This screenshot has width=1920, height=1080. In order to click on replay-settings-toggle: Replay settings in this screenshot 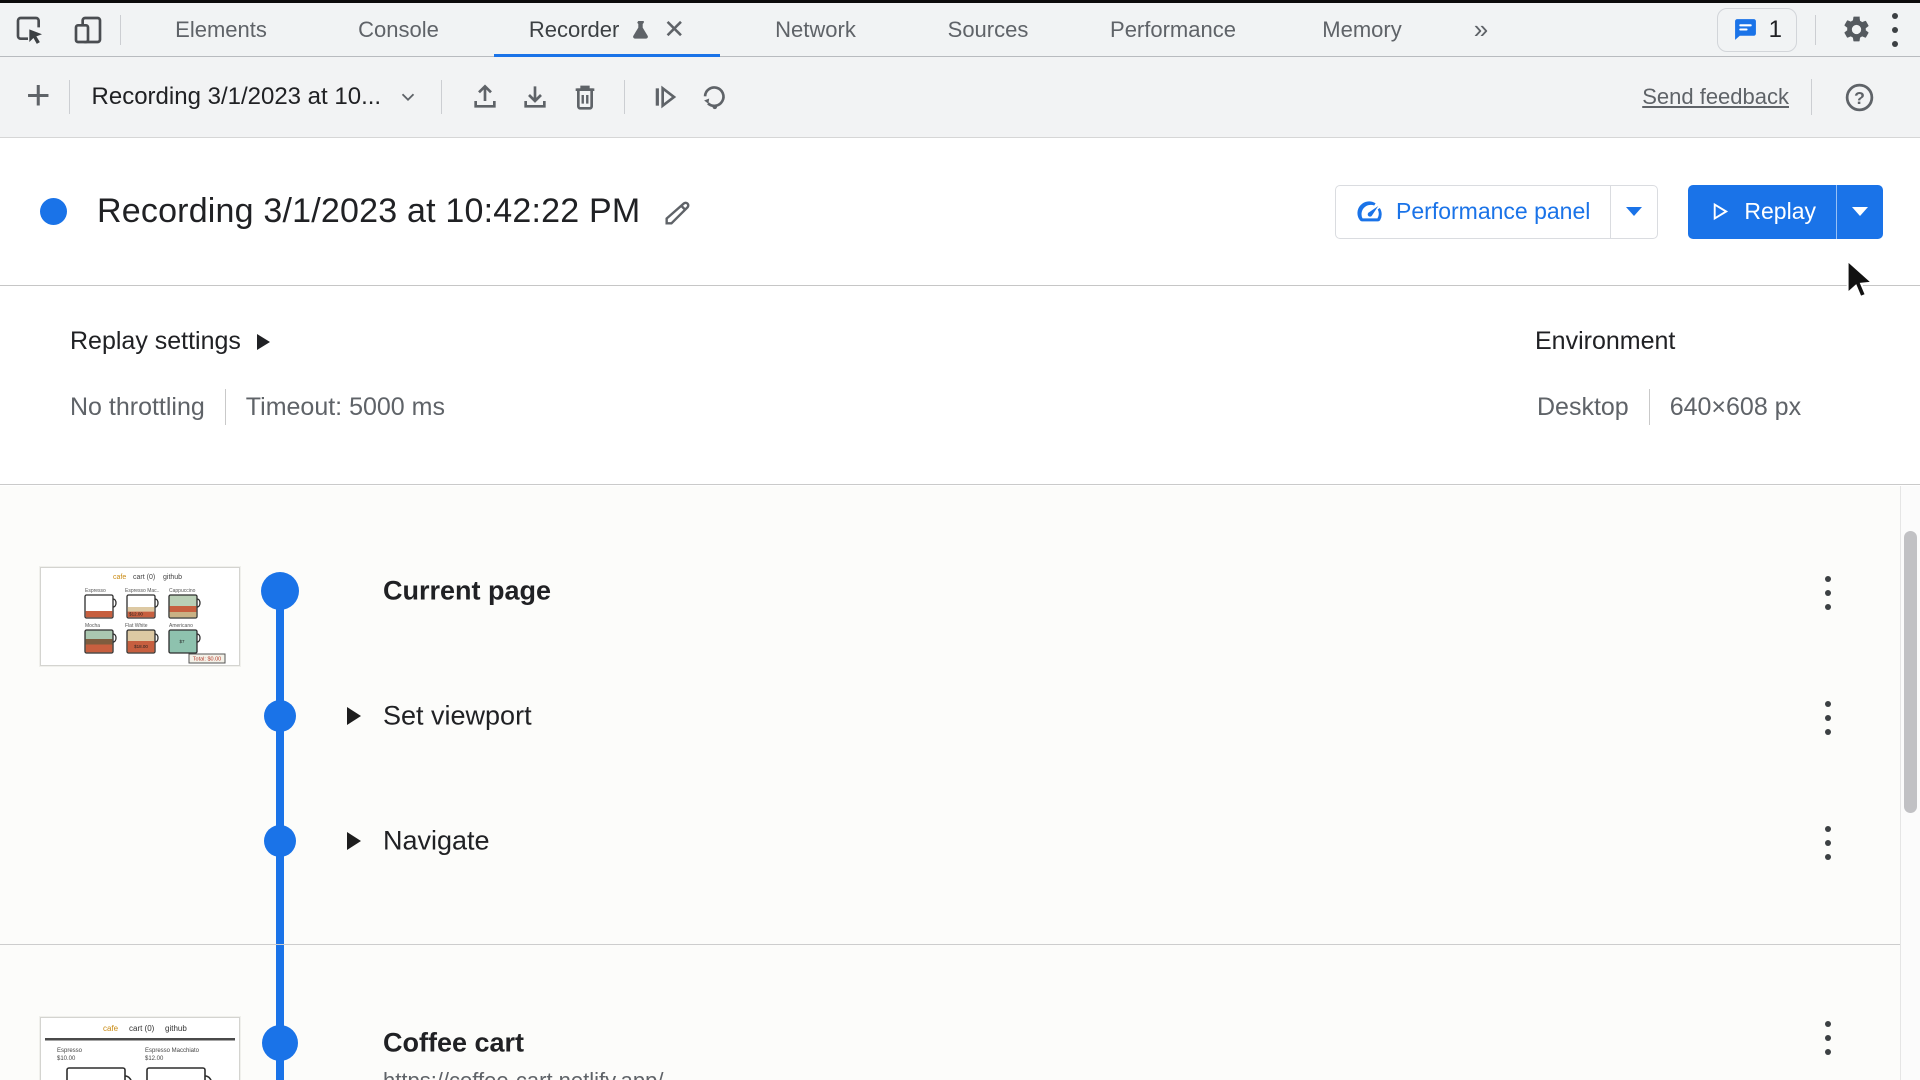, I will do `click(170, 341)`.